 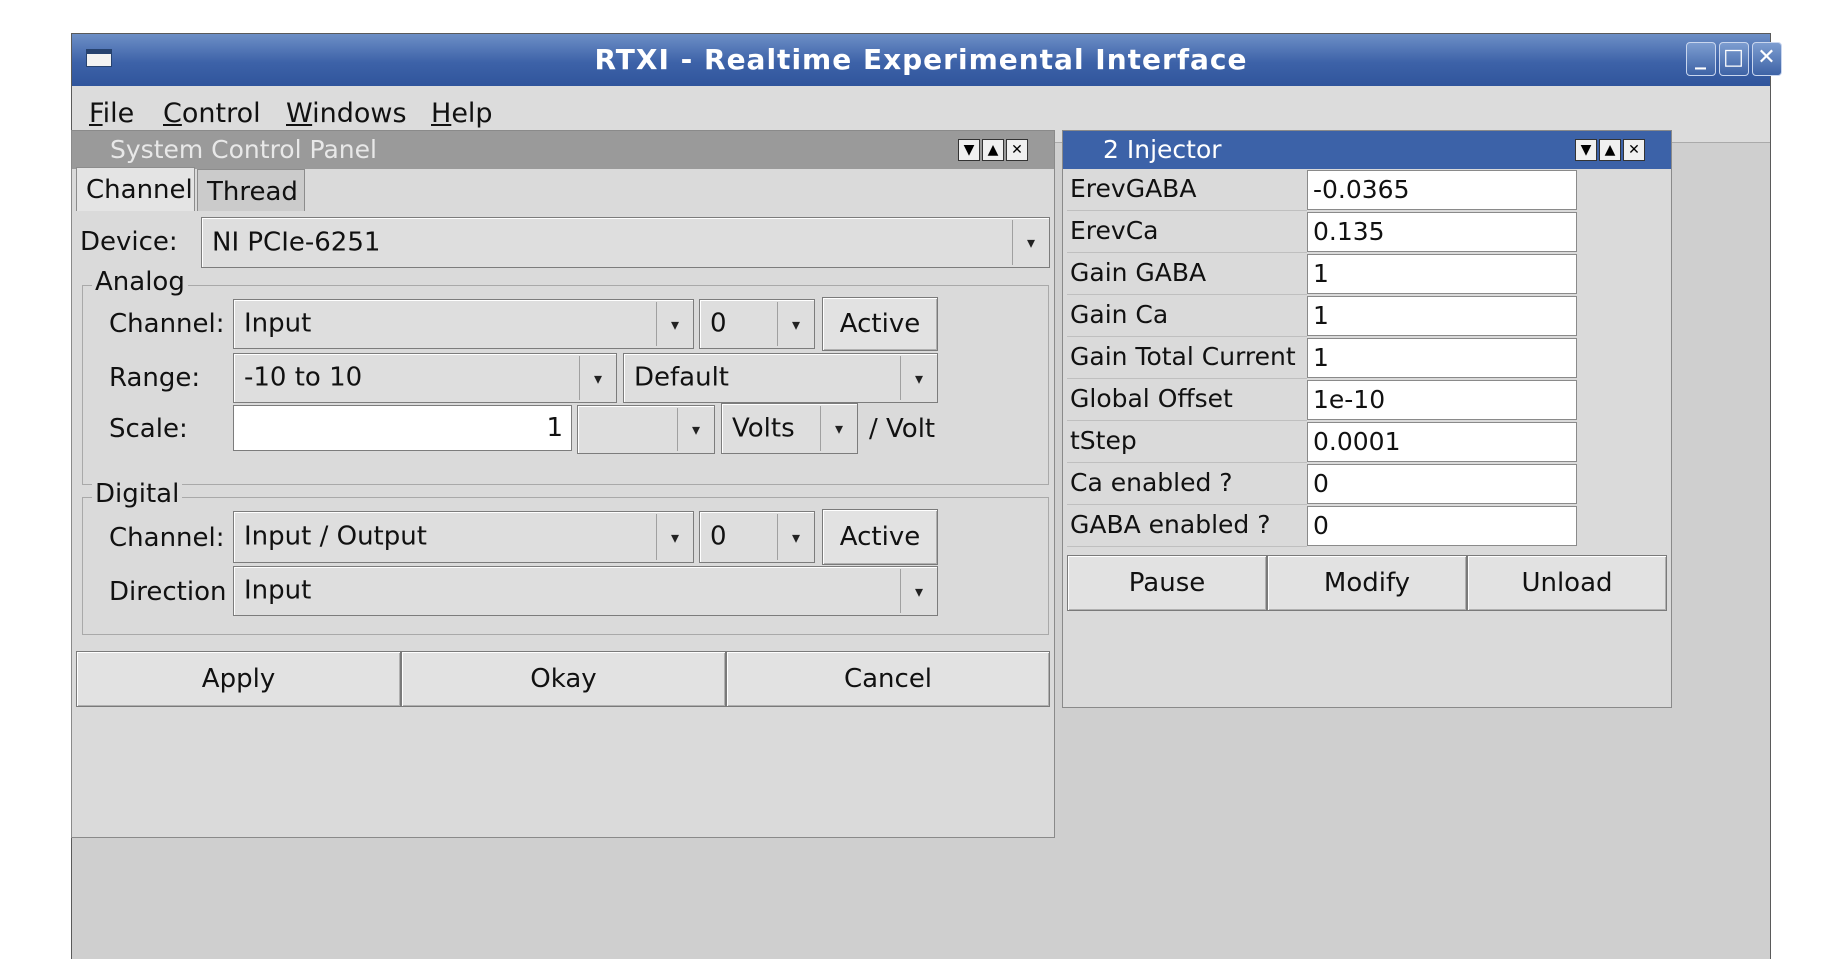 I want to click on param-row: Ca enabled ? 0, so click(x=1322, y=484).